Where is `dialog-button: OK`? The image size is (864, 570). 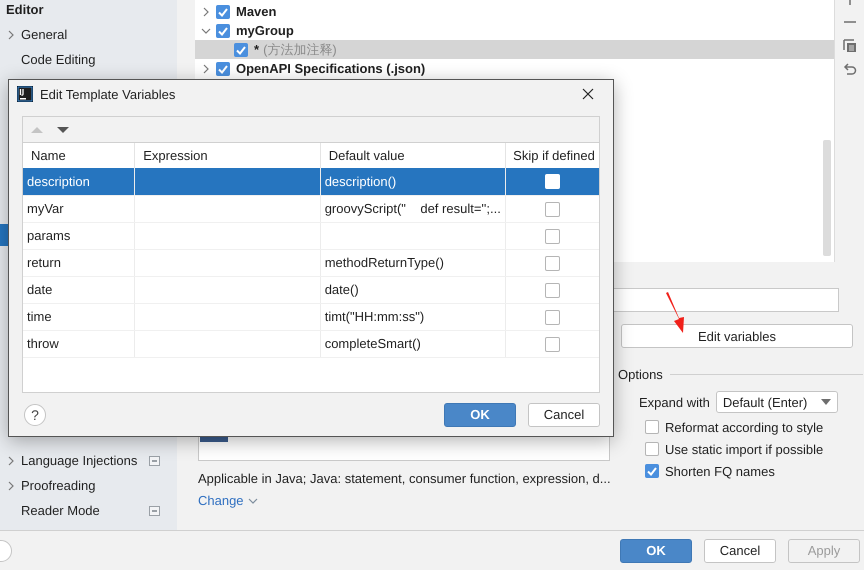
dialog-button: OK is located at coordinates (480, 414).